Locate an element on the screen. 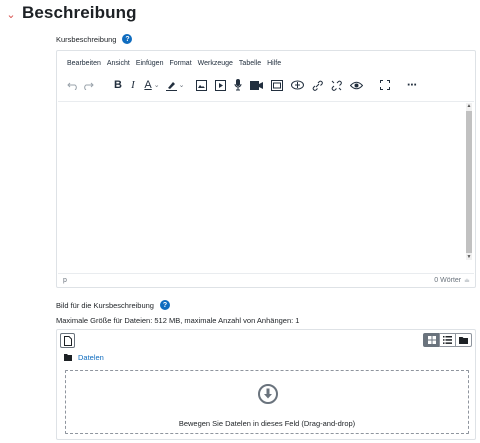  menu-insert: Einfügen is located at coordinates (150, 63).